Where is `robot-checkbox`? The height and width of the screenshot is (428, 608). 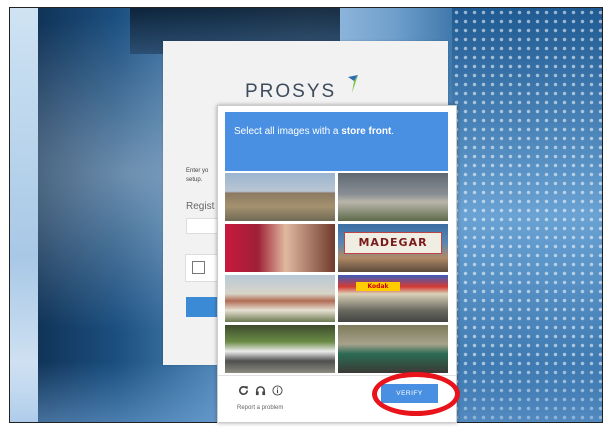
robot-checkbox is located at coordinates (198, 267).